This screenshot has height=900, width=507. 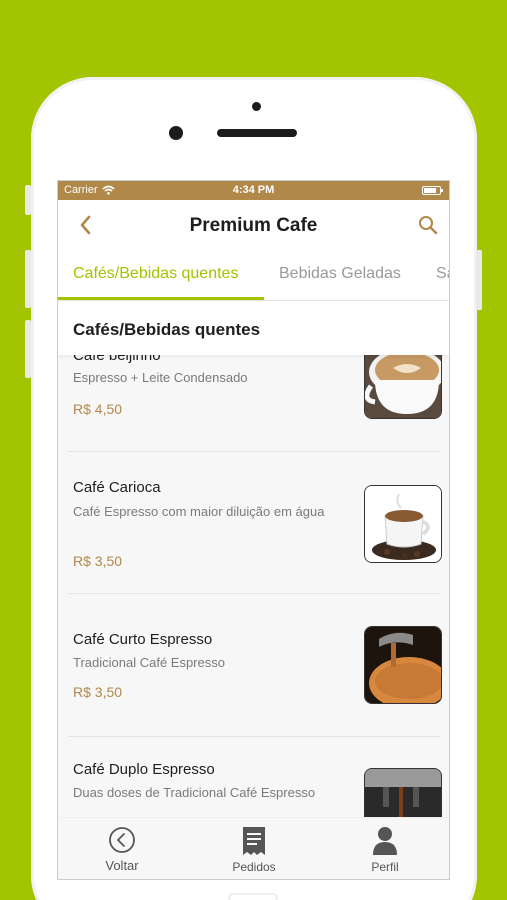 I want to click on phone-volume-up, so click(x=28, y=279).